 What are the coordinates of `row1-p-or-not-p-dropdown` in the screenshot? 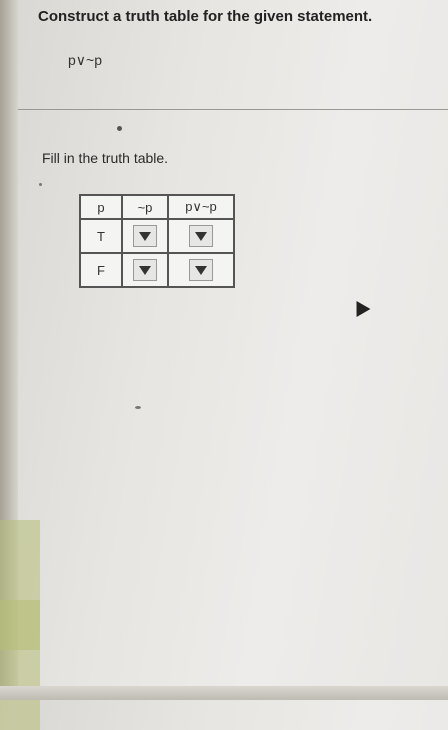 It's located at (201, 236).